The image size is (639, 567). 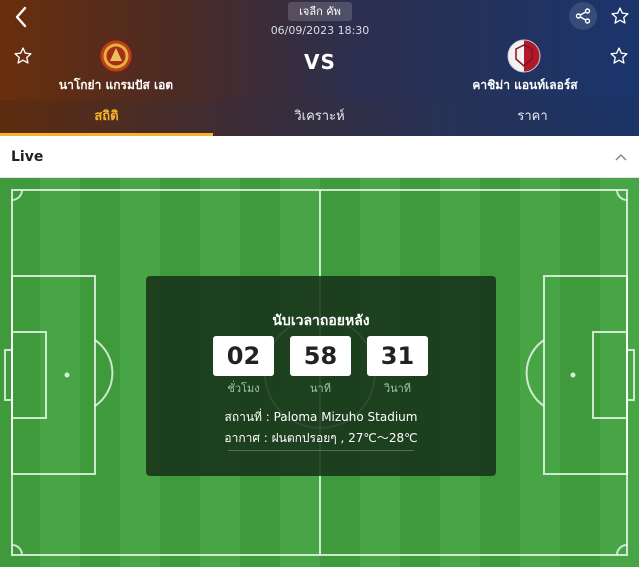 I want to click on favorite-home-button, so click(x=23, y=56).